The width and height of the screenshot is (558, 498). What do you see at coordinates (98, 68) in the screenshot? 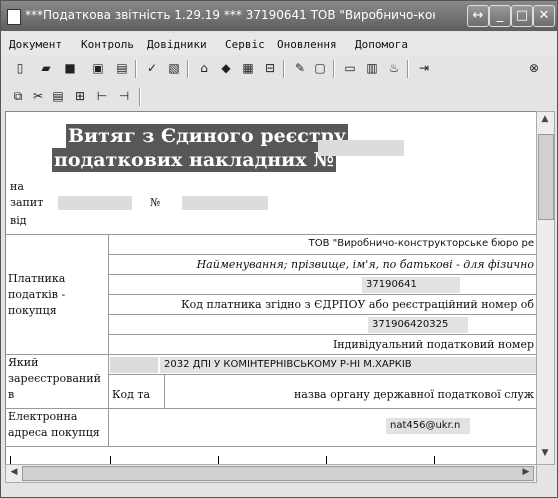
I see `save-all-icon: ▣` at bounding box center [98, 68].